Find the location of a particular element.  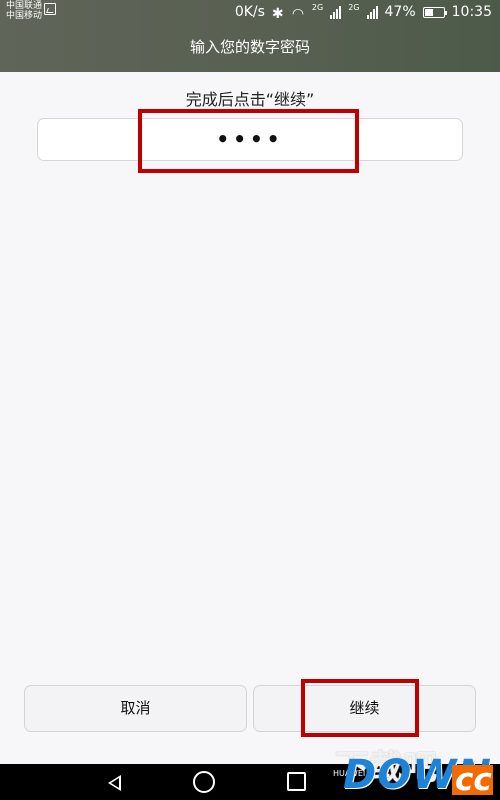

carrier-info: 中国联通 中国移动 is located at coordinates (24, 11).